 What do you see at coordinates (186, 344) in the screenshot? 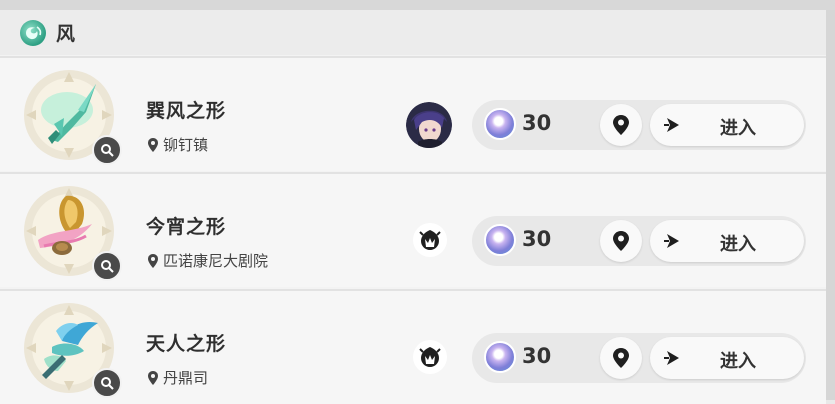
I see `domain-name: 天人之形` at bounding box center [186, 344].